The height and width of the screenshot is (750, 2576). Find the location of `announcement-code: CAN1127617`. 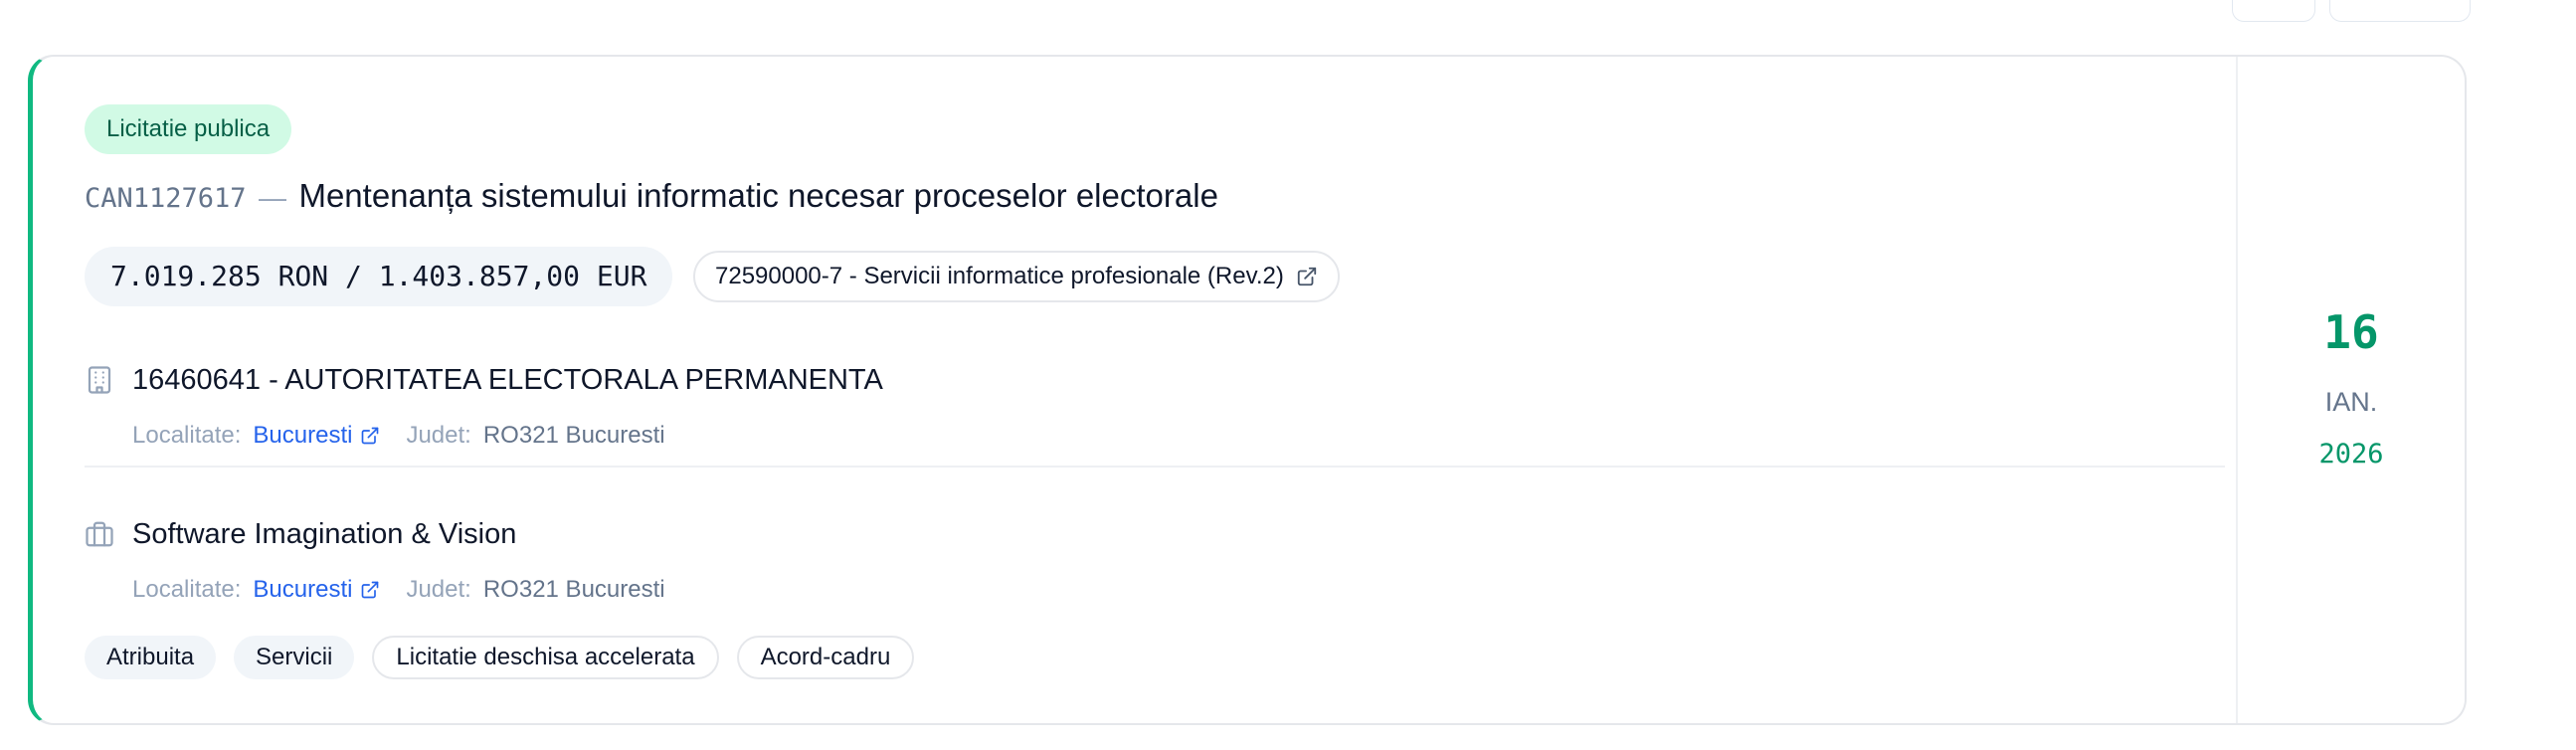

announcement-code: CAN1127617 is located at coordinates (166, 199).